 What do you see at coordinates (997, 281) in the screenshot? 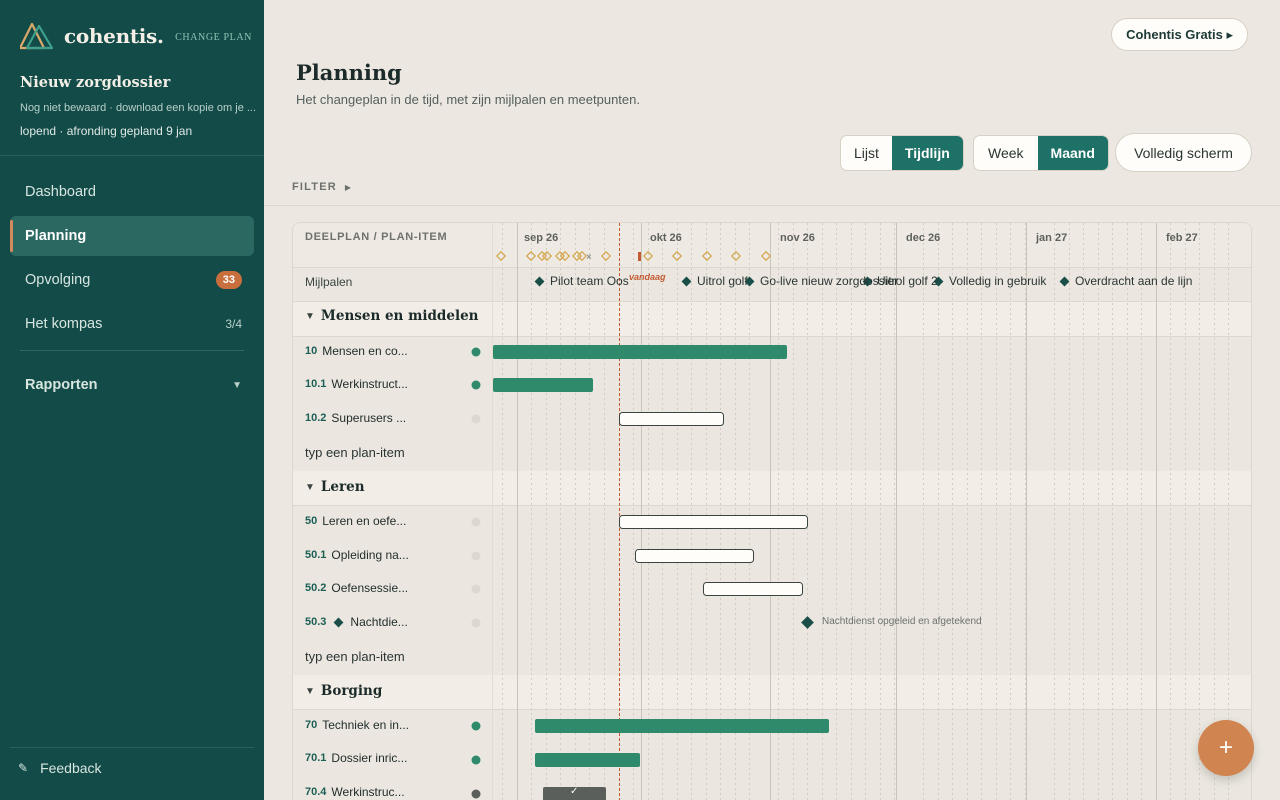
I see `milestone-label: Volledig in gebruik` at bounding box center [997, 281].